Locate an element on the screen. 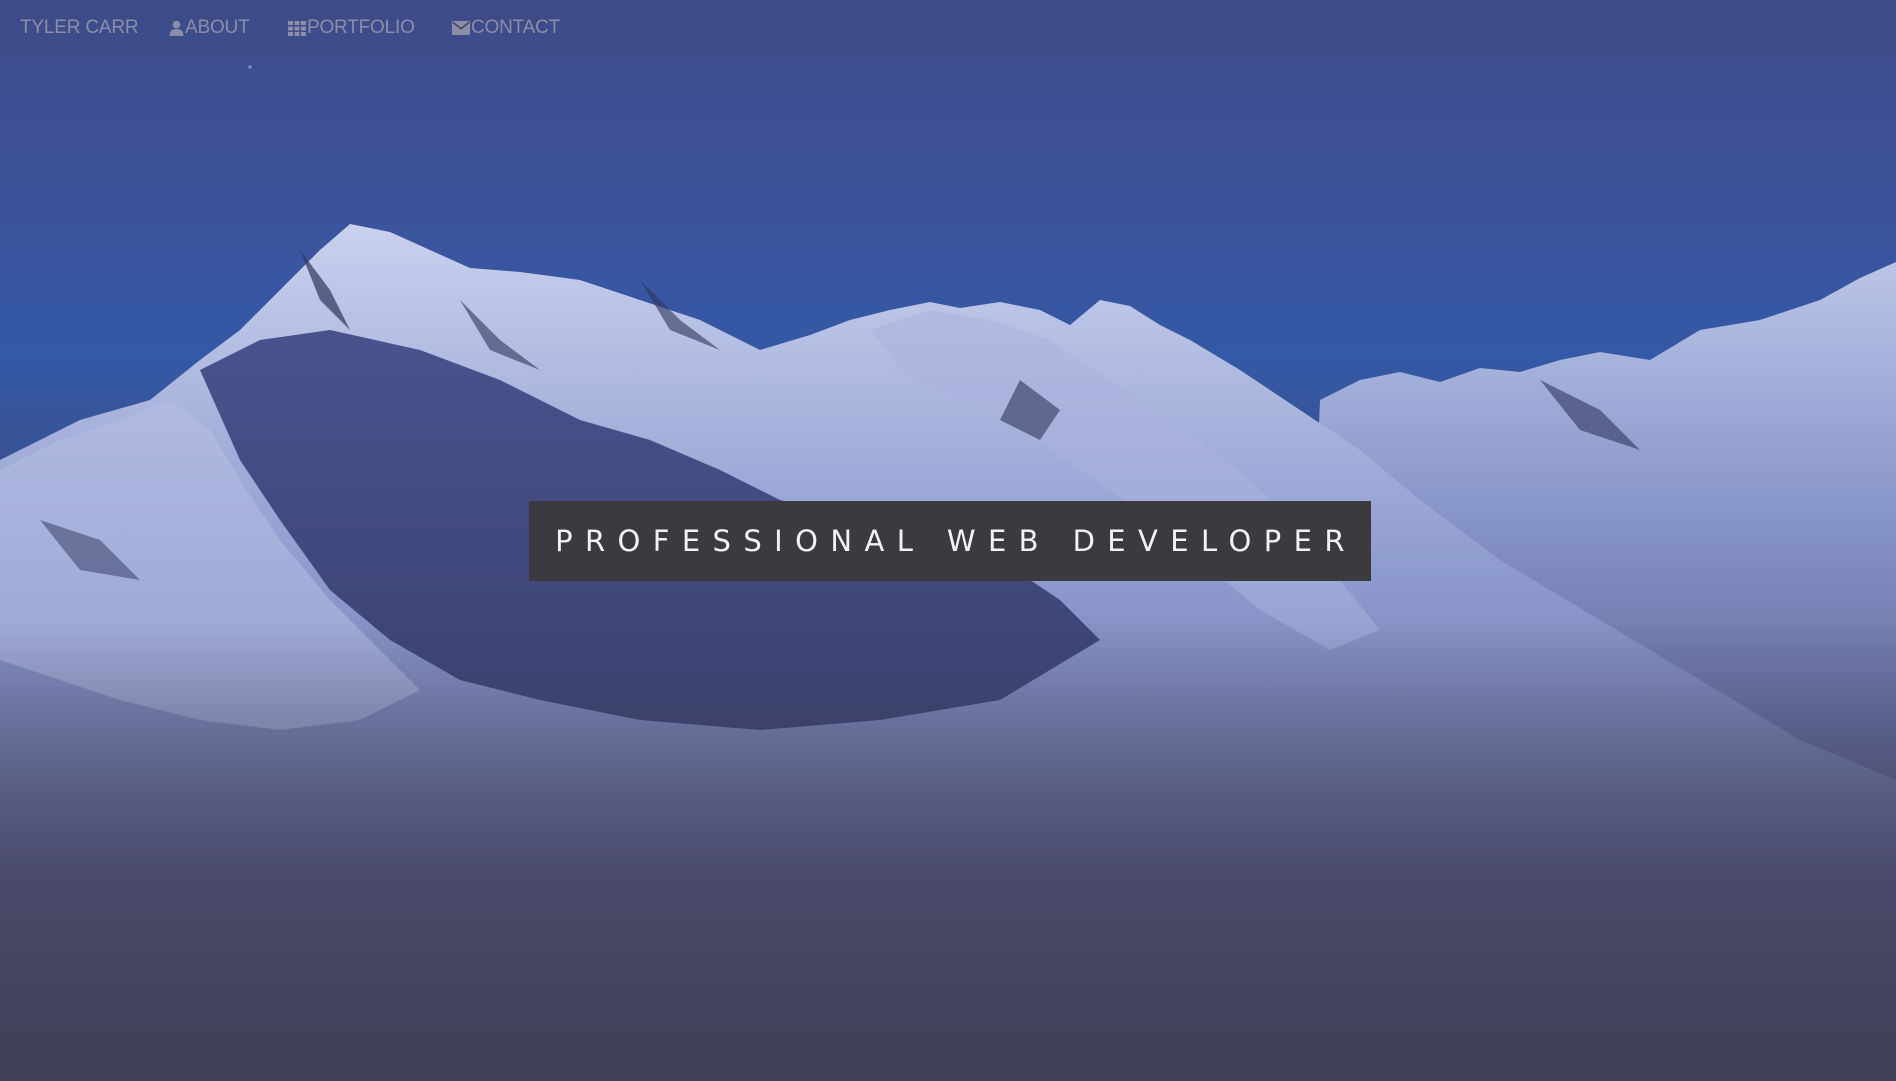 The height and width of the screenshot is (1081, 1896). nav-contact-link: CONTACT is located at coordinates (506, 28).